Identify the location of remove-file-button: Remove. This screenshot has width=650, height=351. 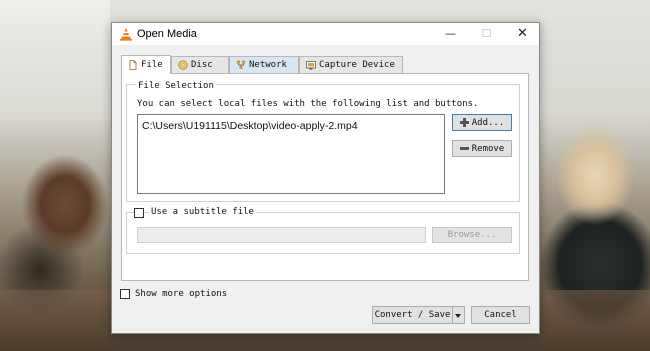
(482, 148).